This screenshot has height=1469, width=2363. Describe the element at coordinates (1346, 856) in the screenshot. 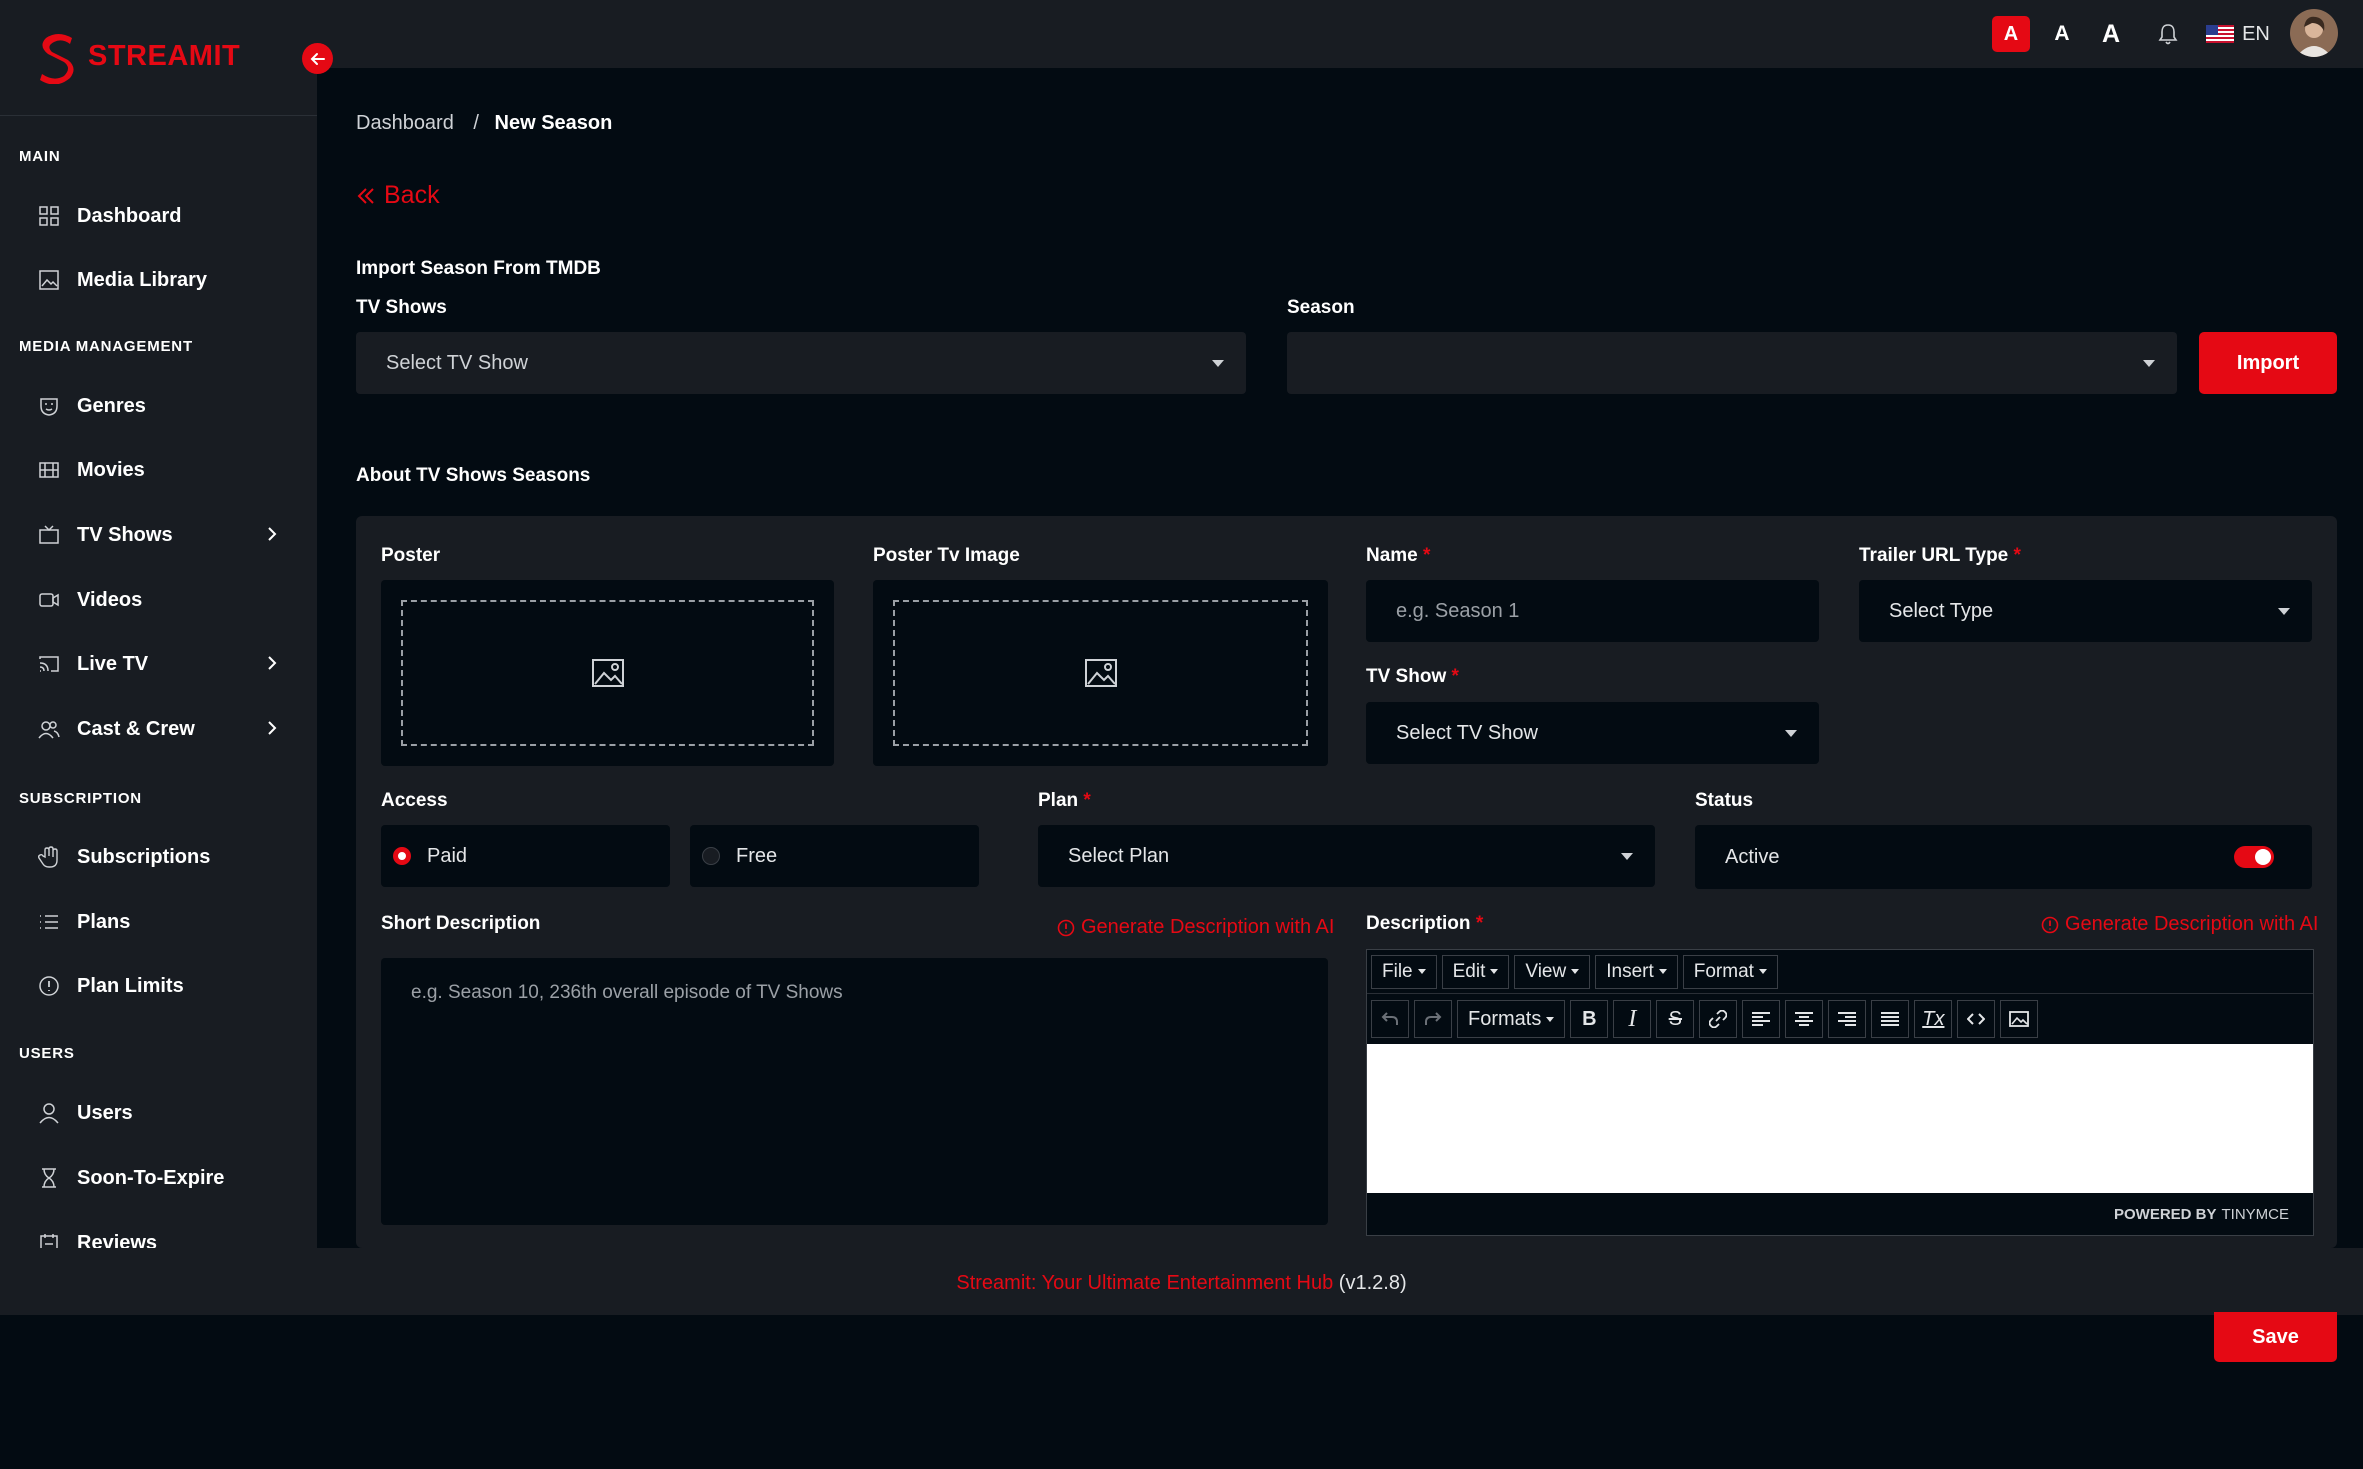

I see `plan-select: Select Plan` at that location.